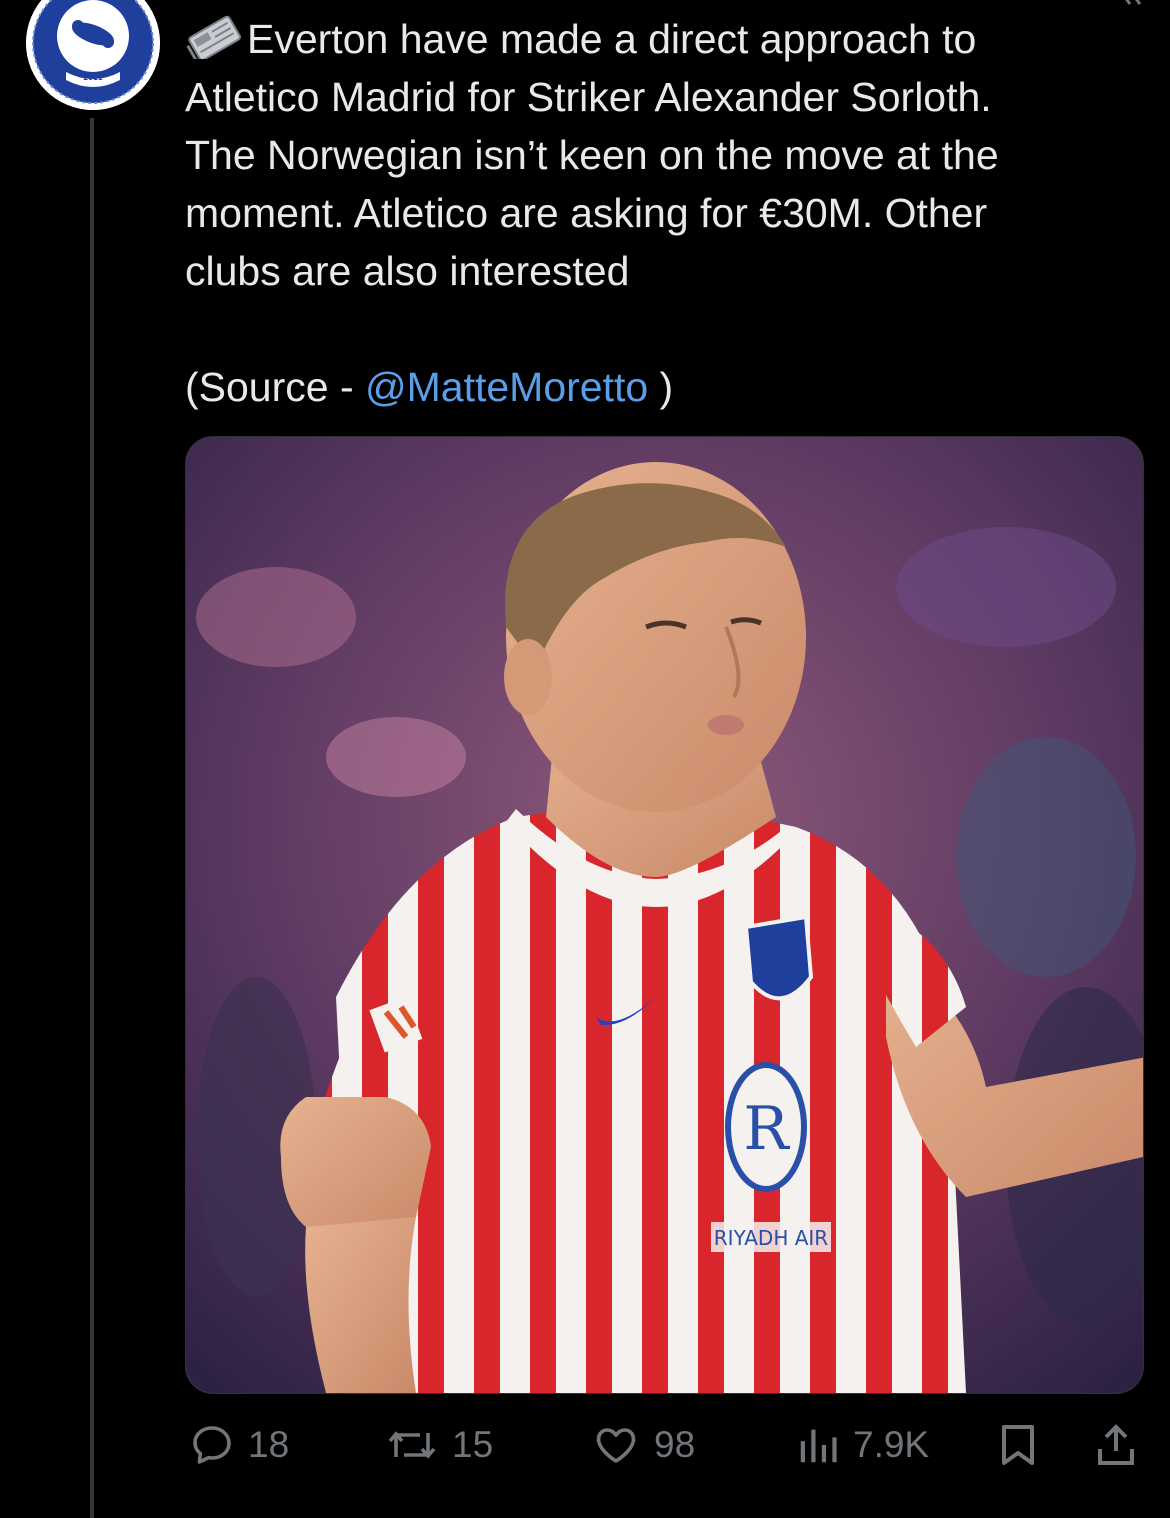 This screenshot has height=1518, width=1170. What do you see at coordinates (891, 1444) in the screenshot?
I see `views-count: 7.9K` at bounding box center [891, 1444].